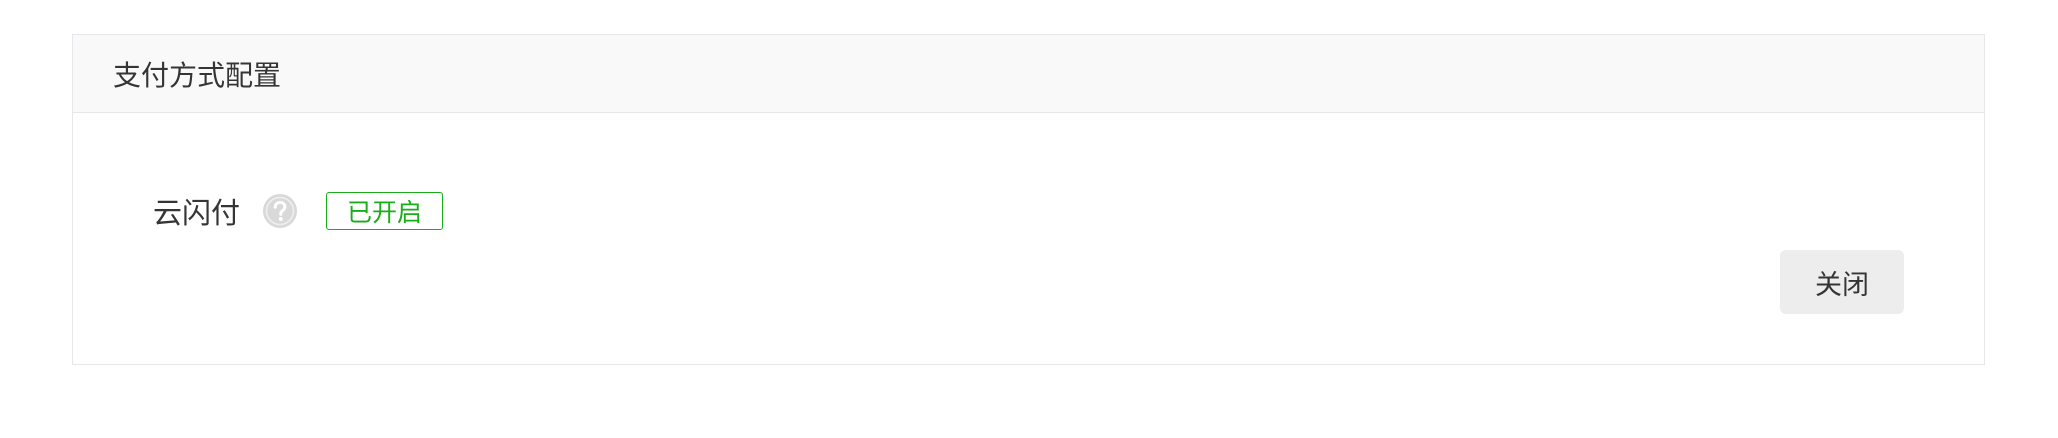 The width and height of the screenshot is (2058, 438). Describe the element at coordinates (197, 213) in the screenshot. I see `payment-method-name: 云闪付` at that location.